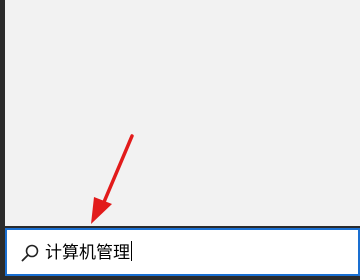 Image resolution: width=360 pixels, height=280 pixels. I want to click on search-icon, so click(30, 253).